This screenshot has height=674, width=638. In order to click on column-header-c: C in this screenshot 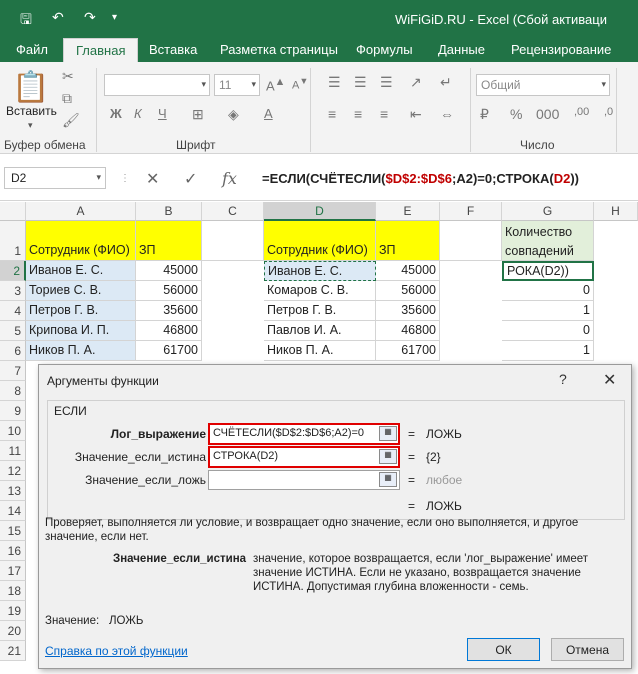, I will do `click(233, 211)`.